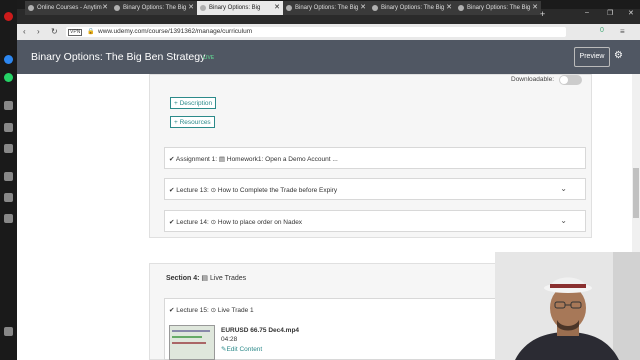  What do you see at coordinates (209, 58) in the screenshot?
I see `status-badge: LIVE` at bounding box center [209, 58].